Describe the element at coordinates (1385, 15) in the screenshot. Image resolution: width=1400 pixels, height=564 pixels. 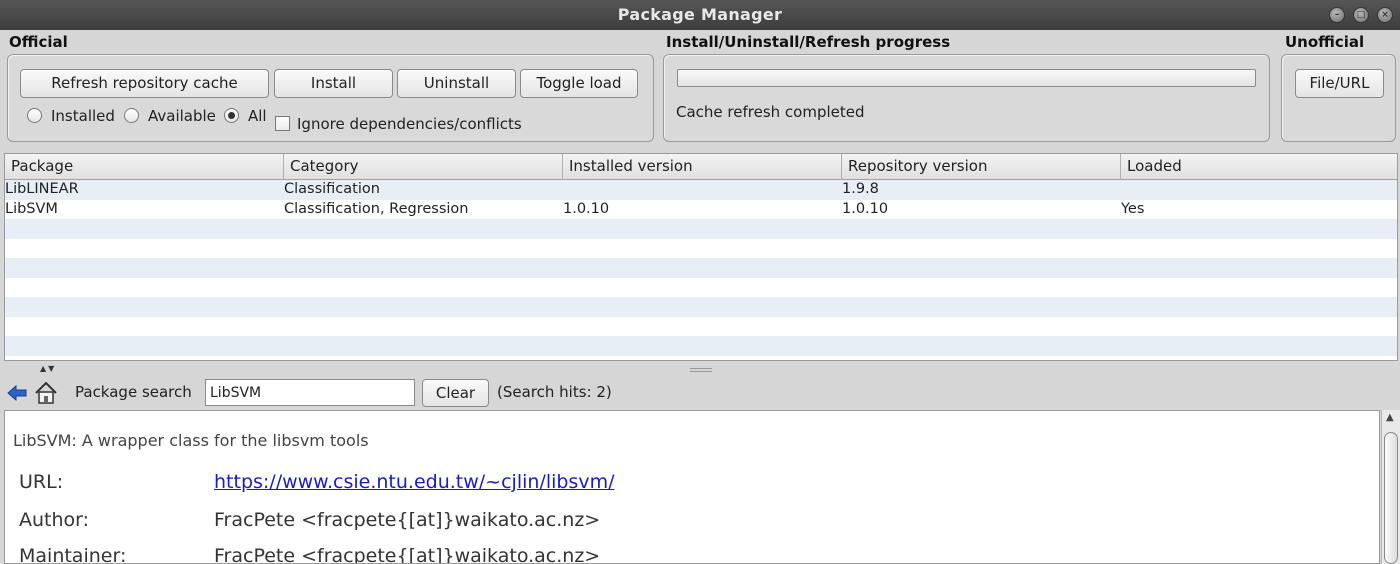
I see `close-icon: ×` at that location.